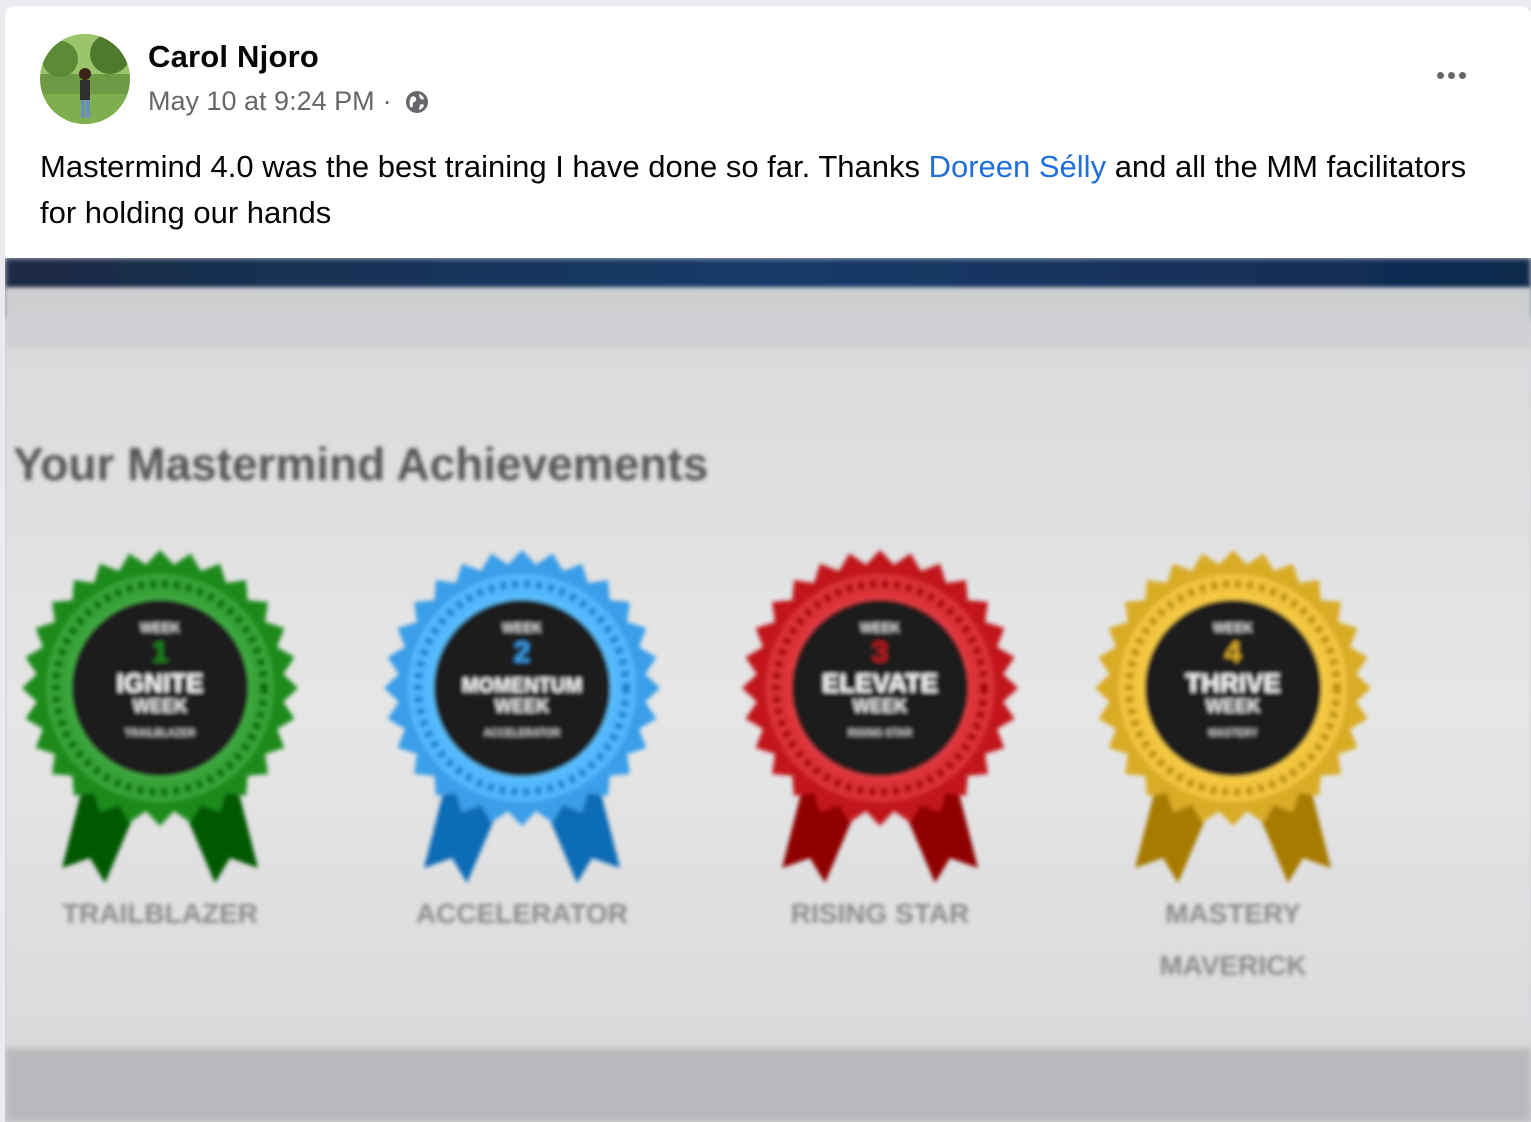 This screenshot has height=1122, width=1531. Describe the element at coordinates (1233, 913) in the screenshot. I see `badge-caption: MASTERY` at that location.